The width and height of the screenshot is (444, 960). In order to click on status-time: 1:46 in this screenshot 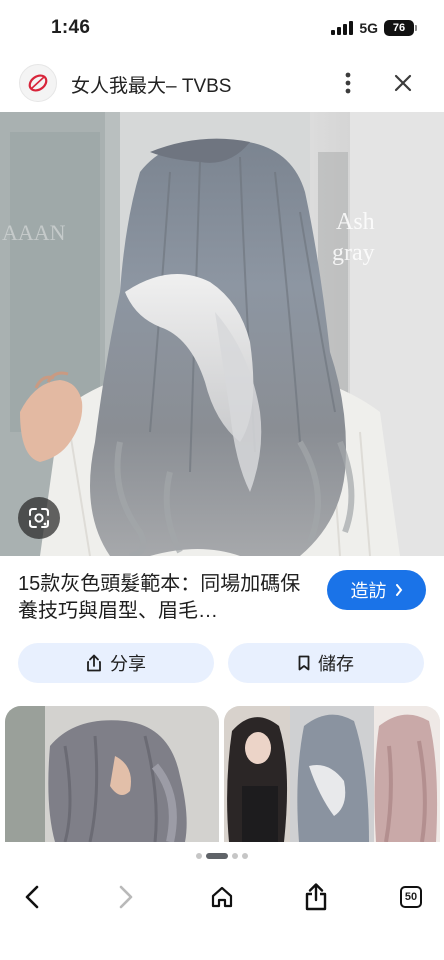, I will do `click(71, 27)`.